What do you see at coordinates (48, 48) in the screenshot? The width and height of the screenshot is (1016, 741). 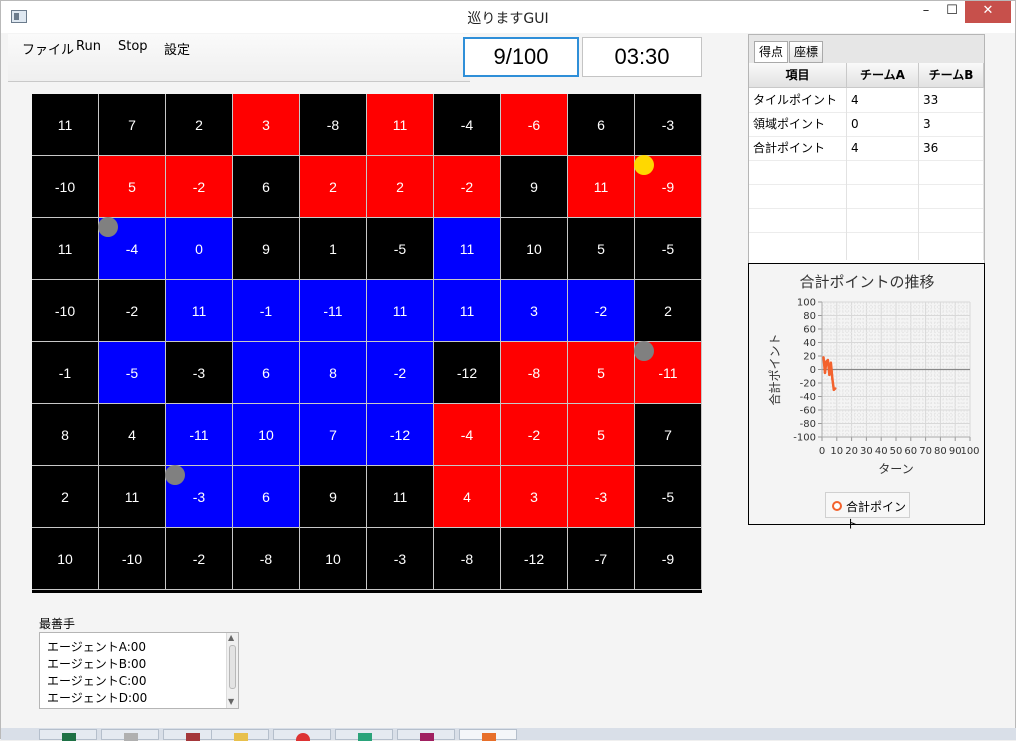 I see `menu-file: ファイル` at bounding box center [48, 48].